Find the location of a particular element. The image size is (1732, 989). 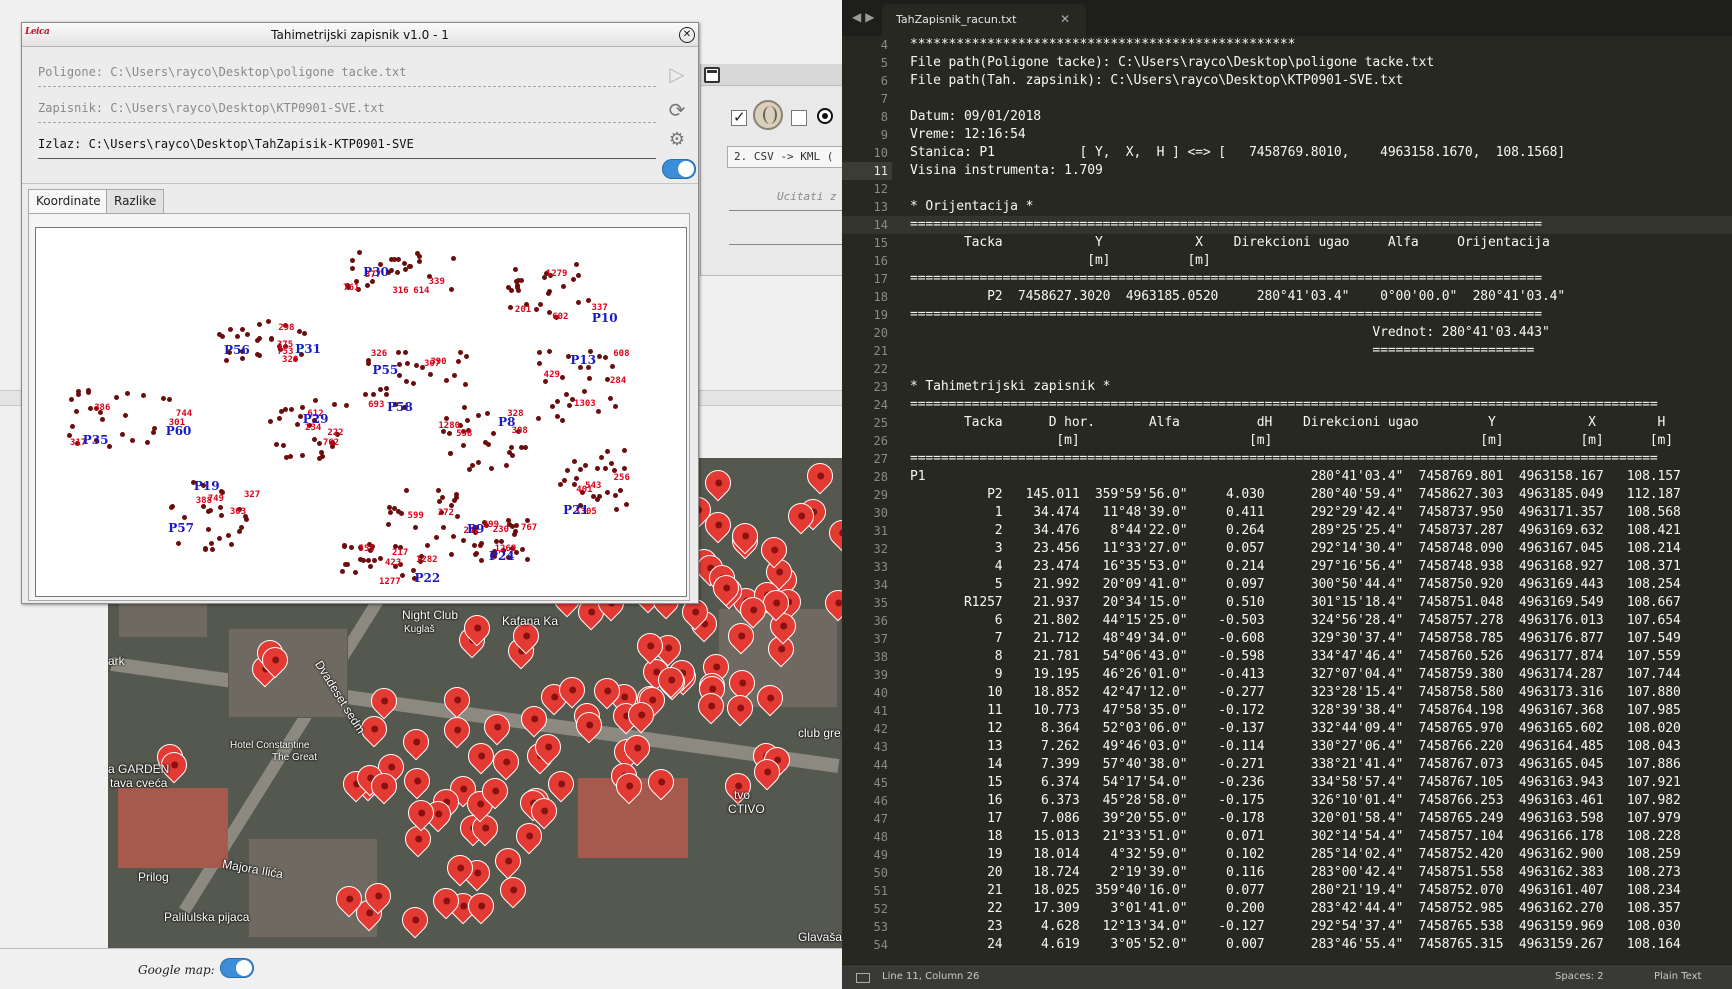

code-line: Vreme: 12:16:54 is located at coordinates (1321, 135).